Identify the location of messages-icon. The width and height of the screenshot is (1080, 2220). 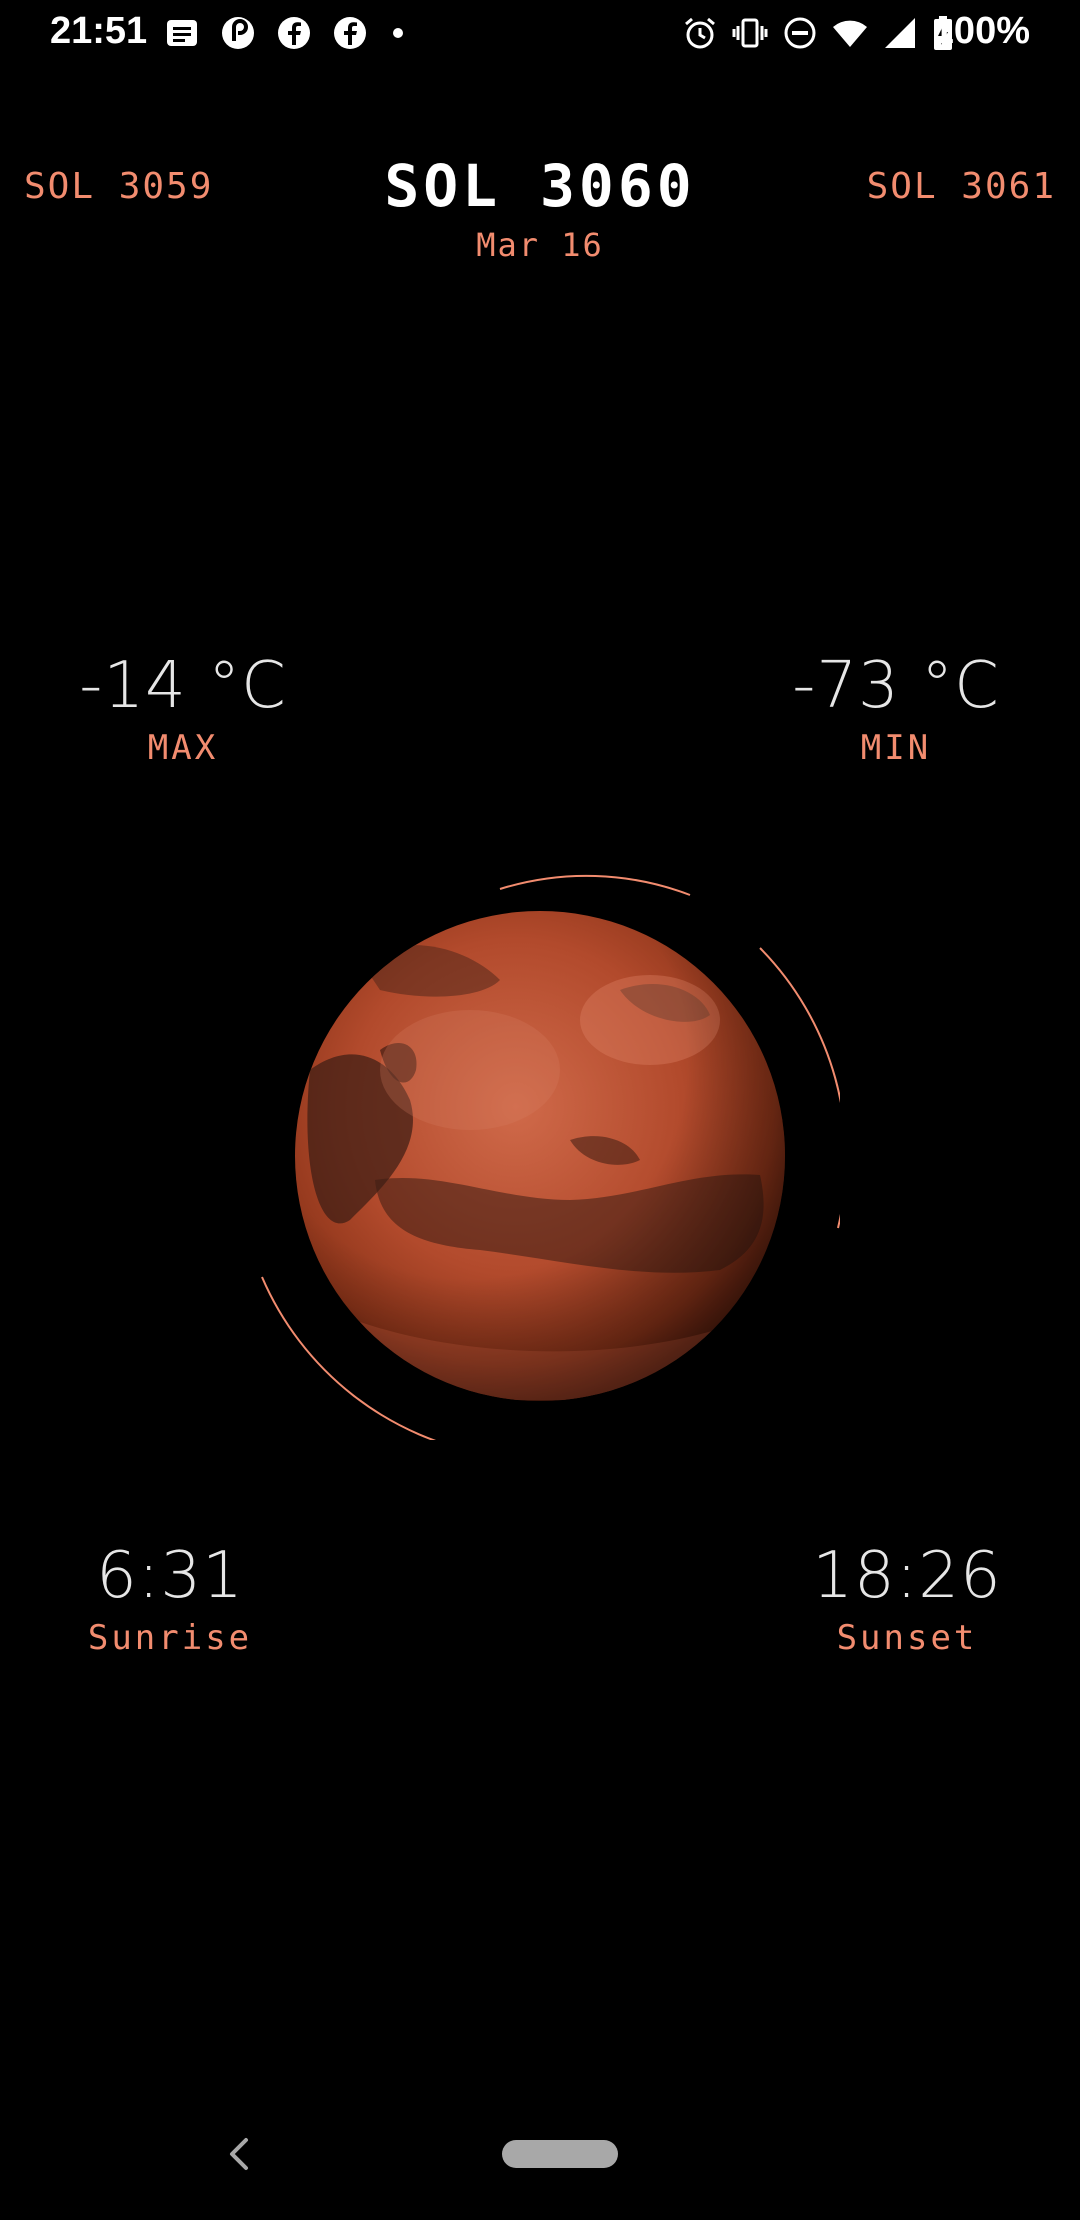
(182, 33).